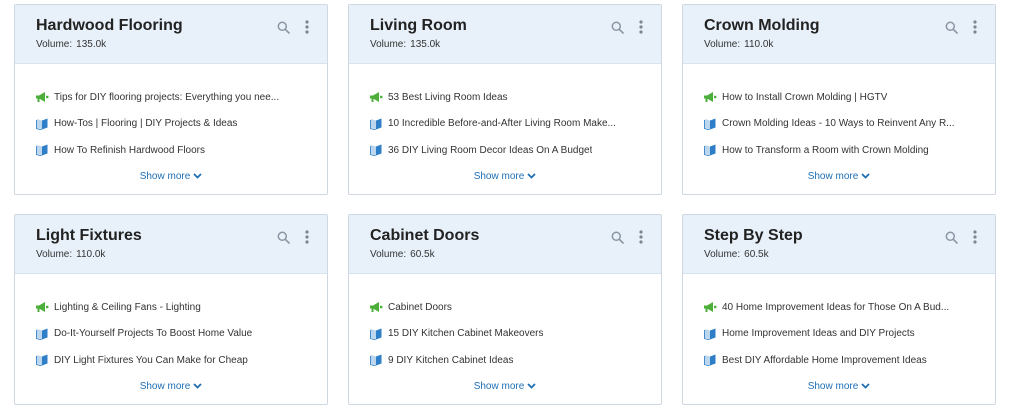 The image size is (1010, 418). Describe the element at coordinates (171, 244) in the screenshot. I see `card-header: Light Fixtures Volume: 110.0k` at that location.